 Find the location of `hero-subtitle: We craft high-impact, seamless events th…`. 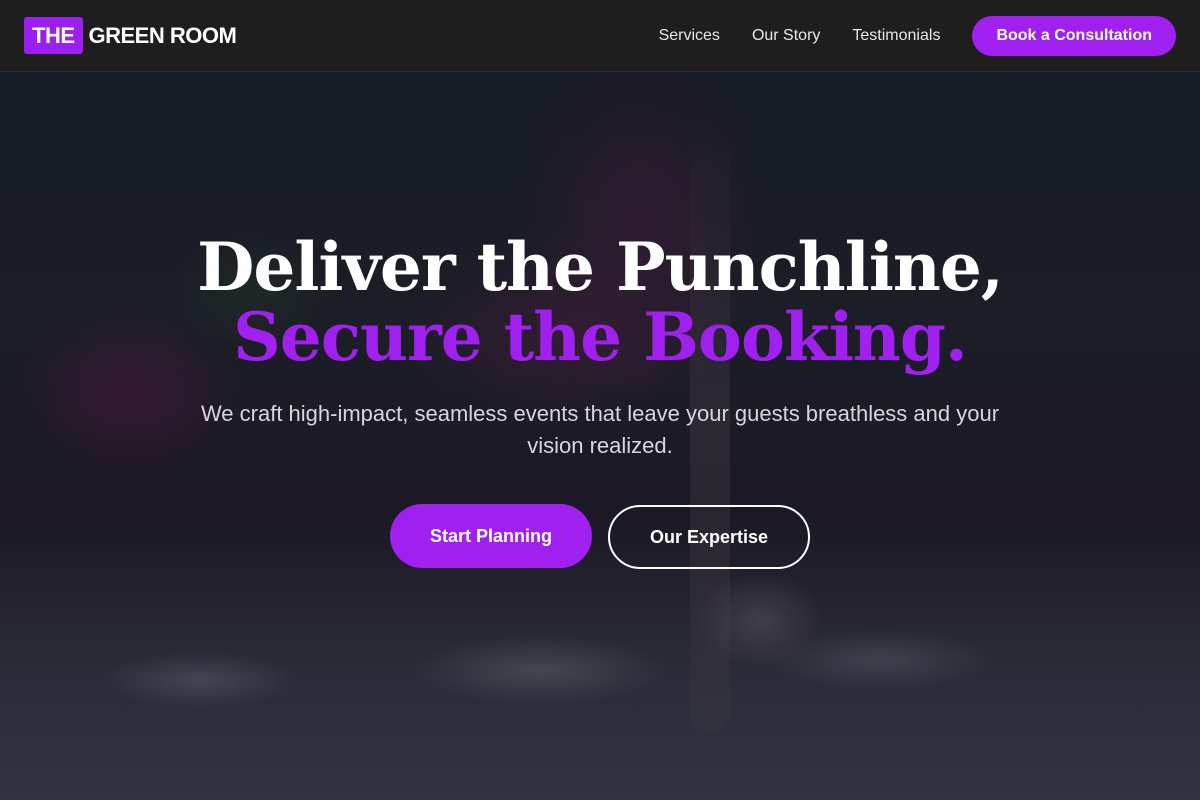

hero-subtitle: We craft high-impact, seamless events th… is located at coordinates (600, 429).